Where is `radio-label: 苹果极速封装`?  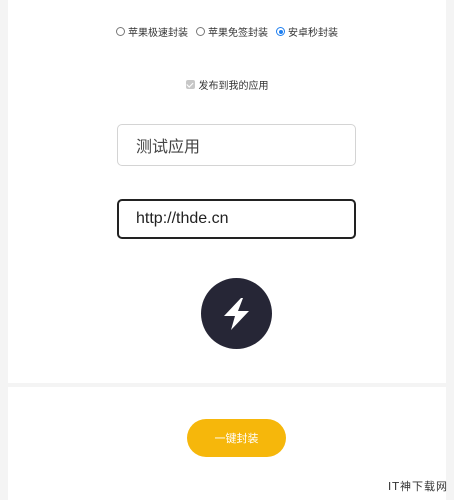
radio-label: 苹果极速封装 is located at coordinates (158, 33).